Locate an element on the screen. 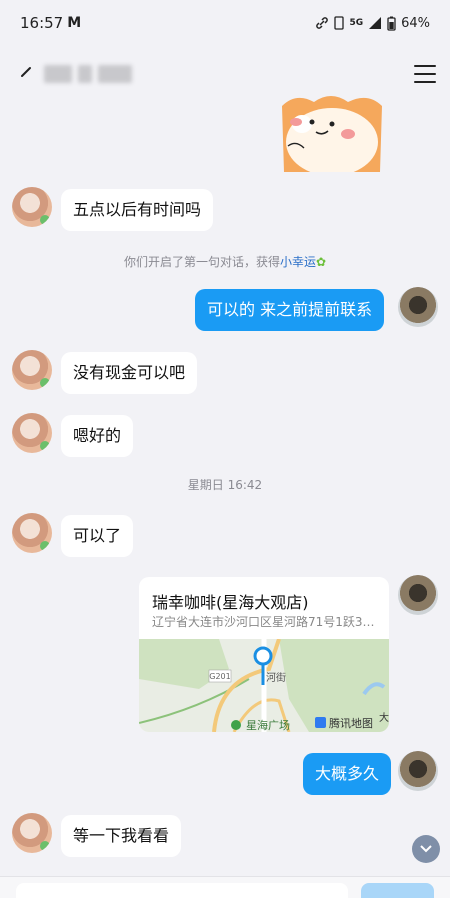 This screenshot has width=450, height=898. send-button is located at coordinates (397, 890).